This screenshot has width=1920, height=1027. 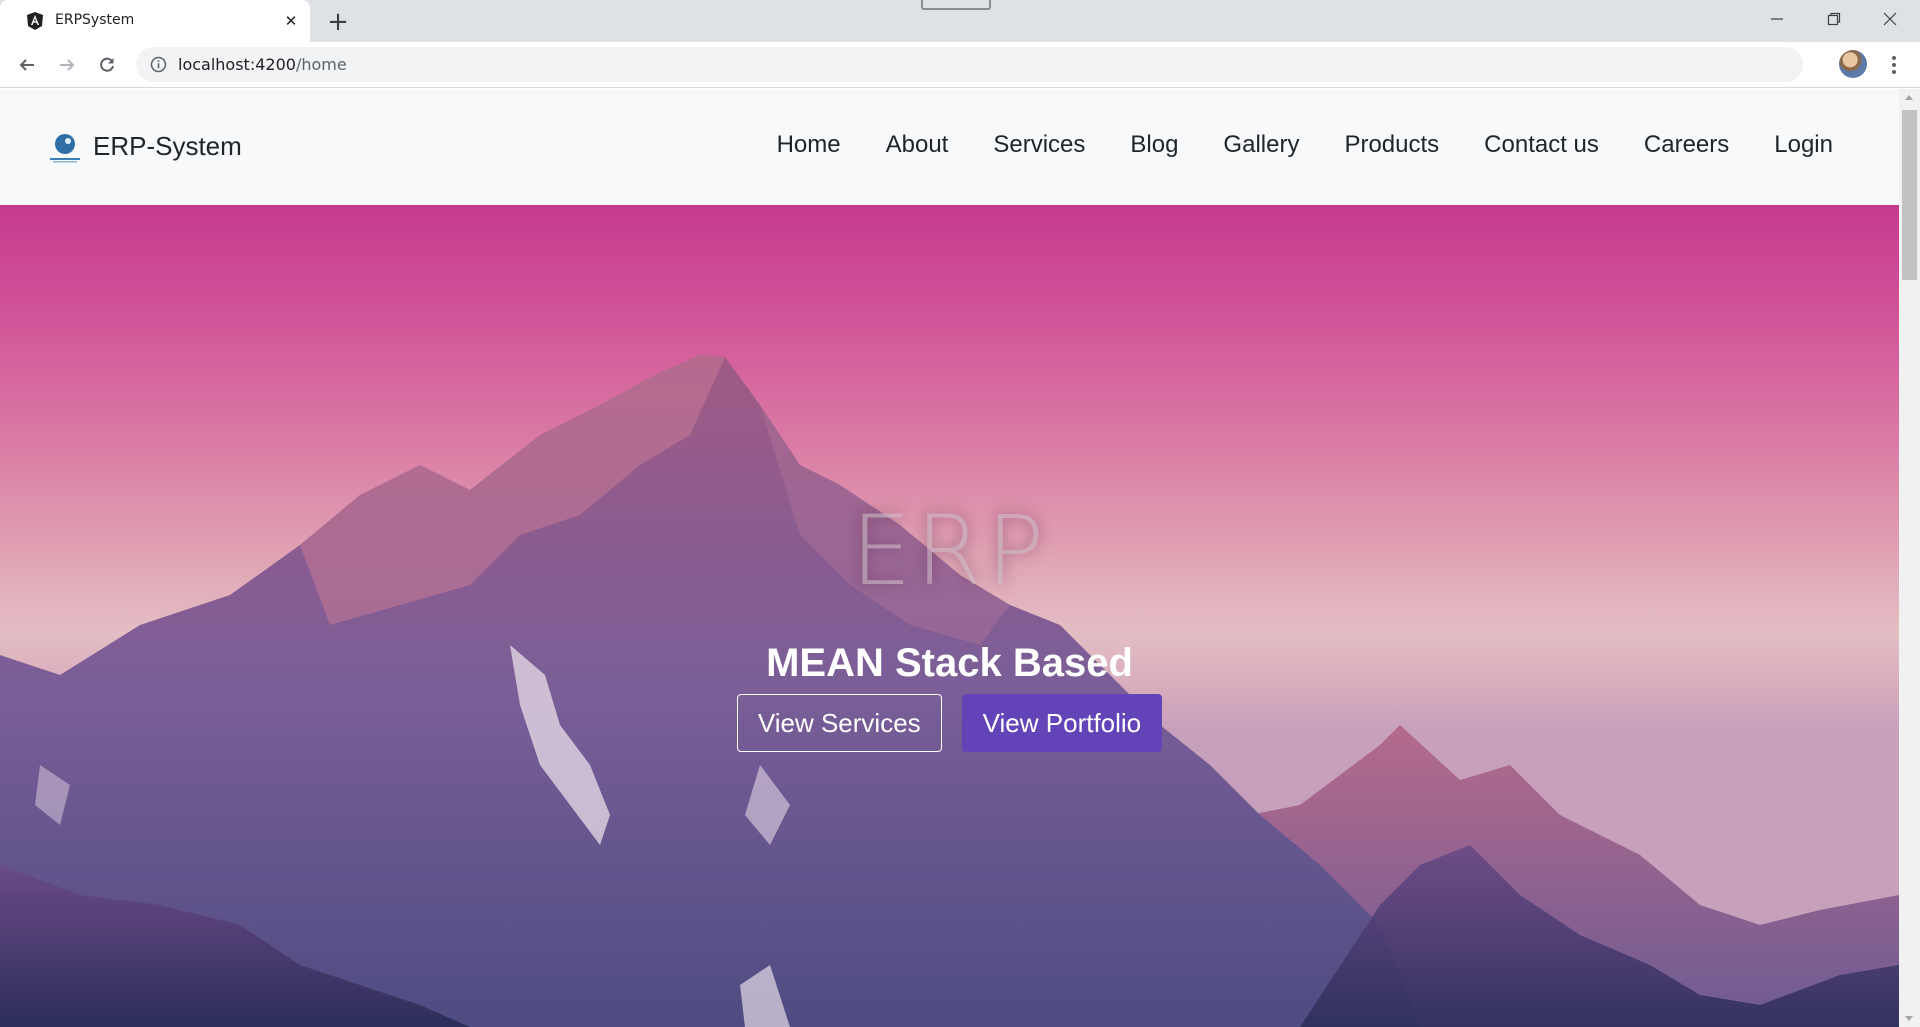 I want to click on close-window-icon, so click(x=1890, y=19).